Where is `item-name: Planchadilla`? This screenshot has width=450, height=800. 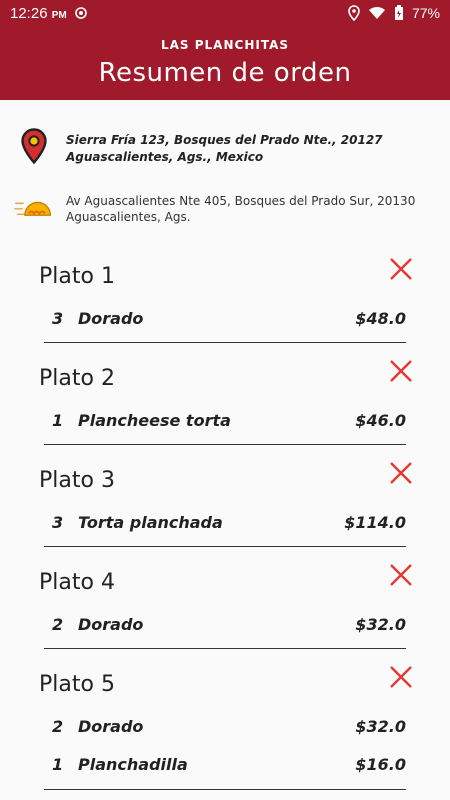
item-name: Planchadilla is located at coordinates (133, 764).